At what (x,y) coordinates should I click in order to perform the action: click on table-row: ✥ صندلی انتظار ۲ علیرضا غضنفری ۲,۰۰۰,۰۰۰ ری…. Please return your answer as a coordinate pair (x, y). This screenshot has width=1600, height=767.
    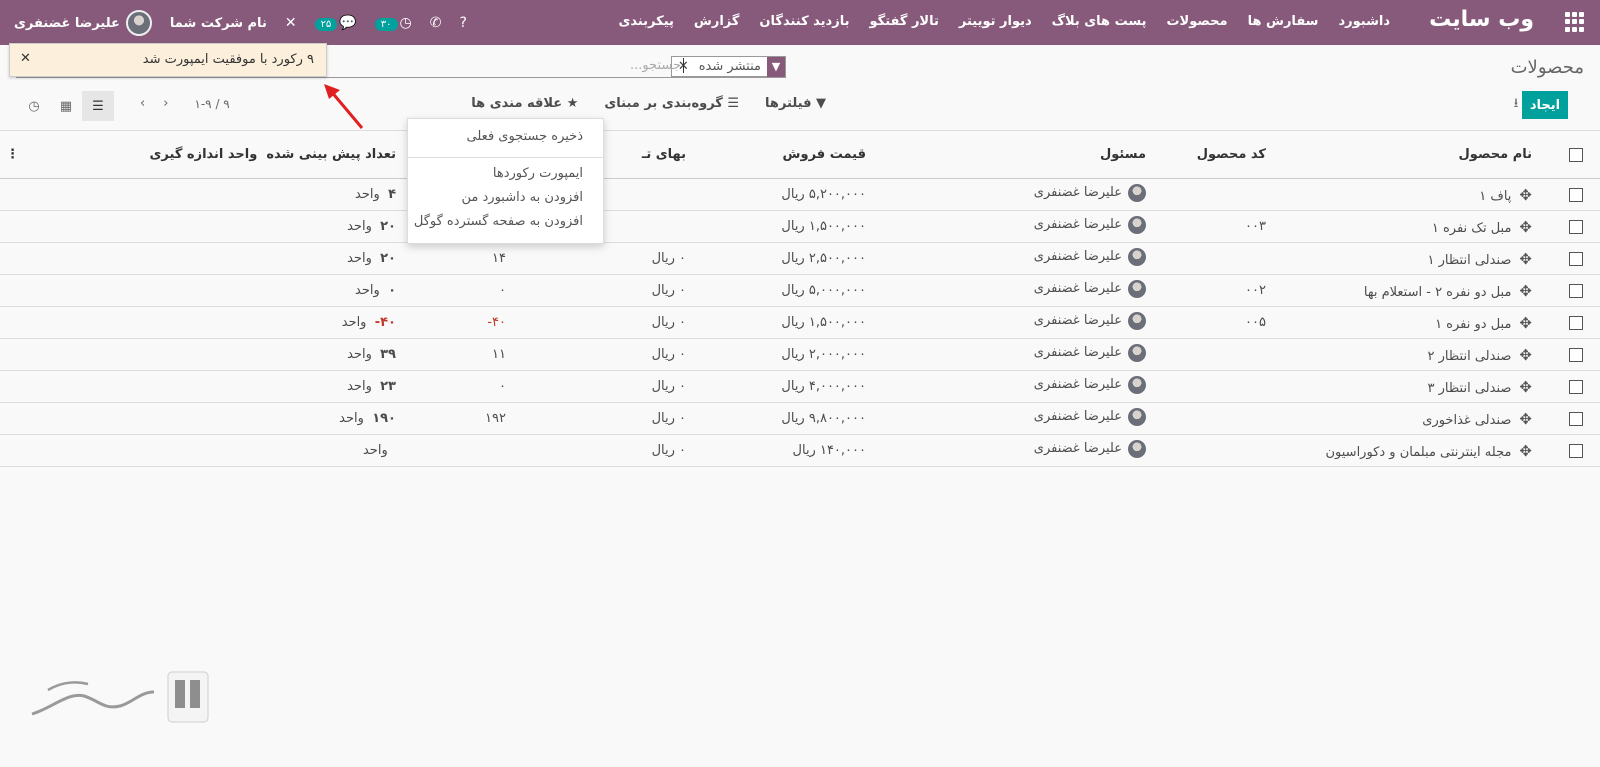
    Looking at the image, I should click on (800, 354).